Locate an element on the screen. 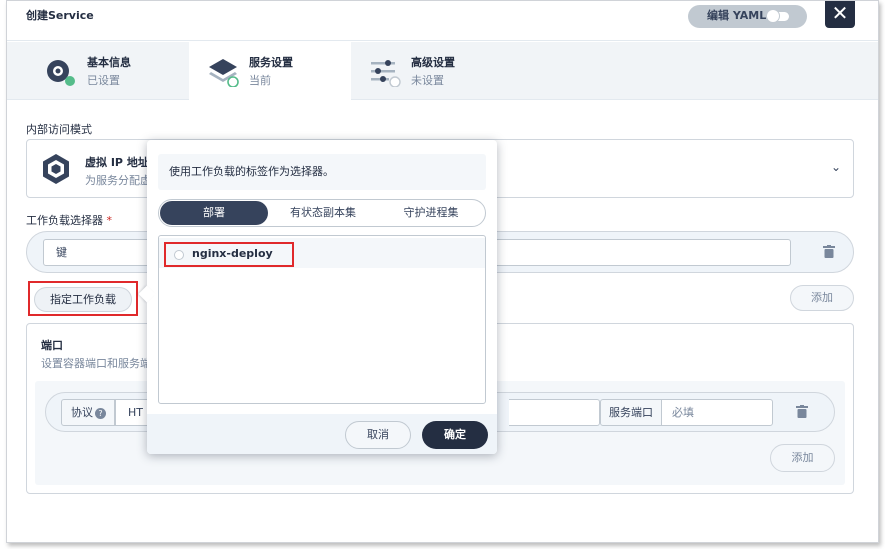 Image resolution: width=885 pixels, height=549 pixels. workload-selector-label: 工作负载选择器 * is located at coordinates (69, 220).